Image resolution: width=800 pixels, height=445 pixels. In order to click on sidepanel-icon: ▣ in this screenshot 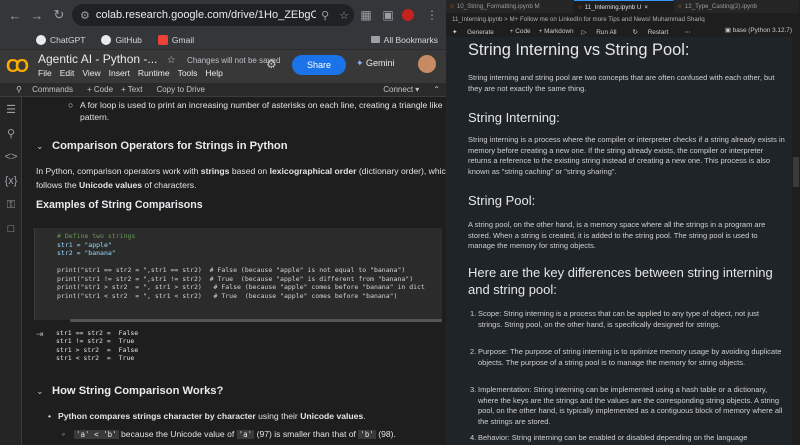, I will do `click(388, 15)`.